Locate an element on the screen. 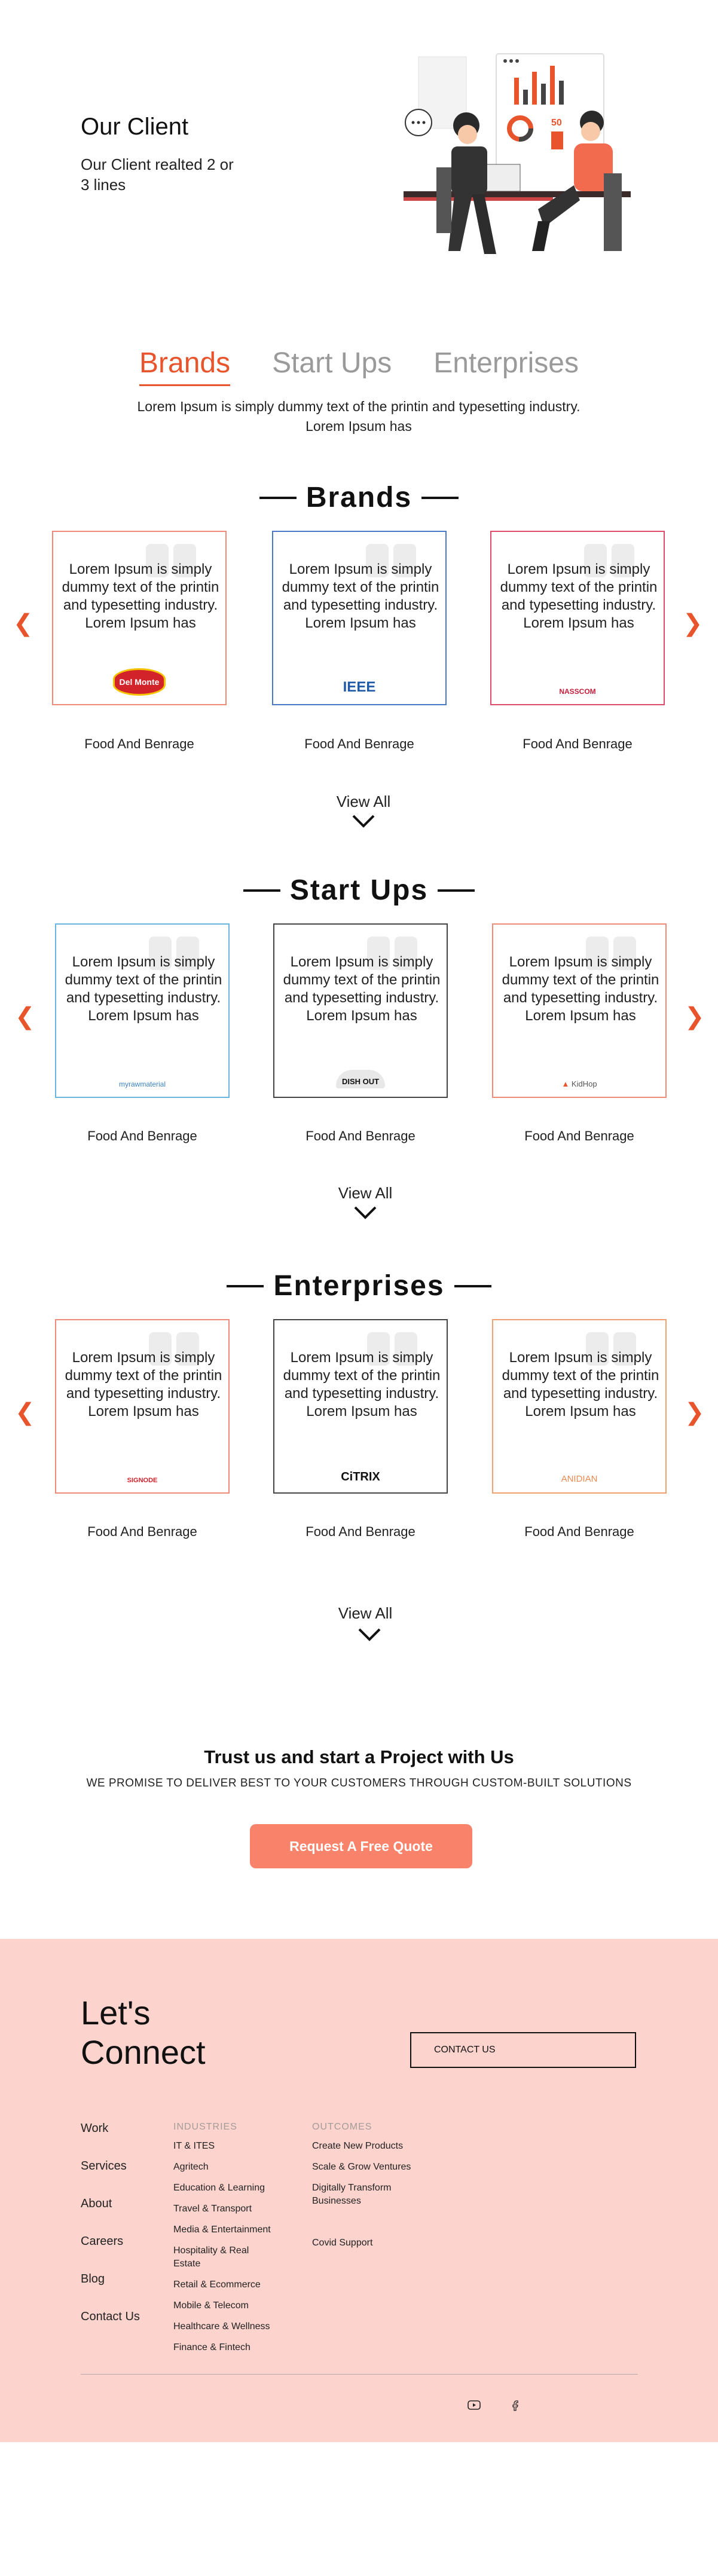  client-logo-text: DISH OUT is located at coordinates (361, 1079).